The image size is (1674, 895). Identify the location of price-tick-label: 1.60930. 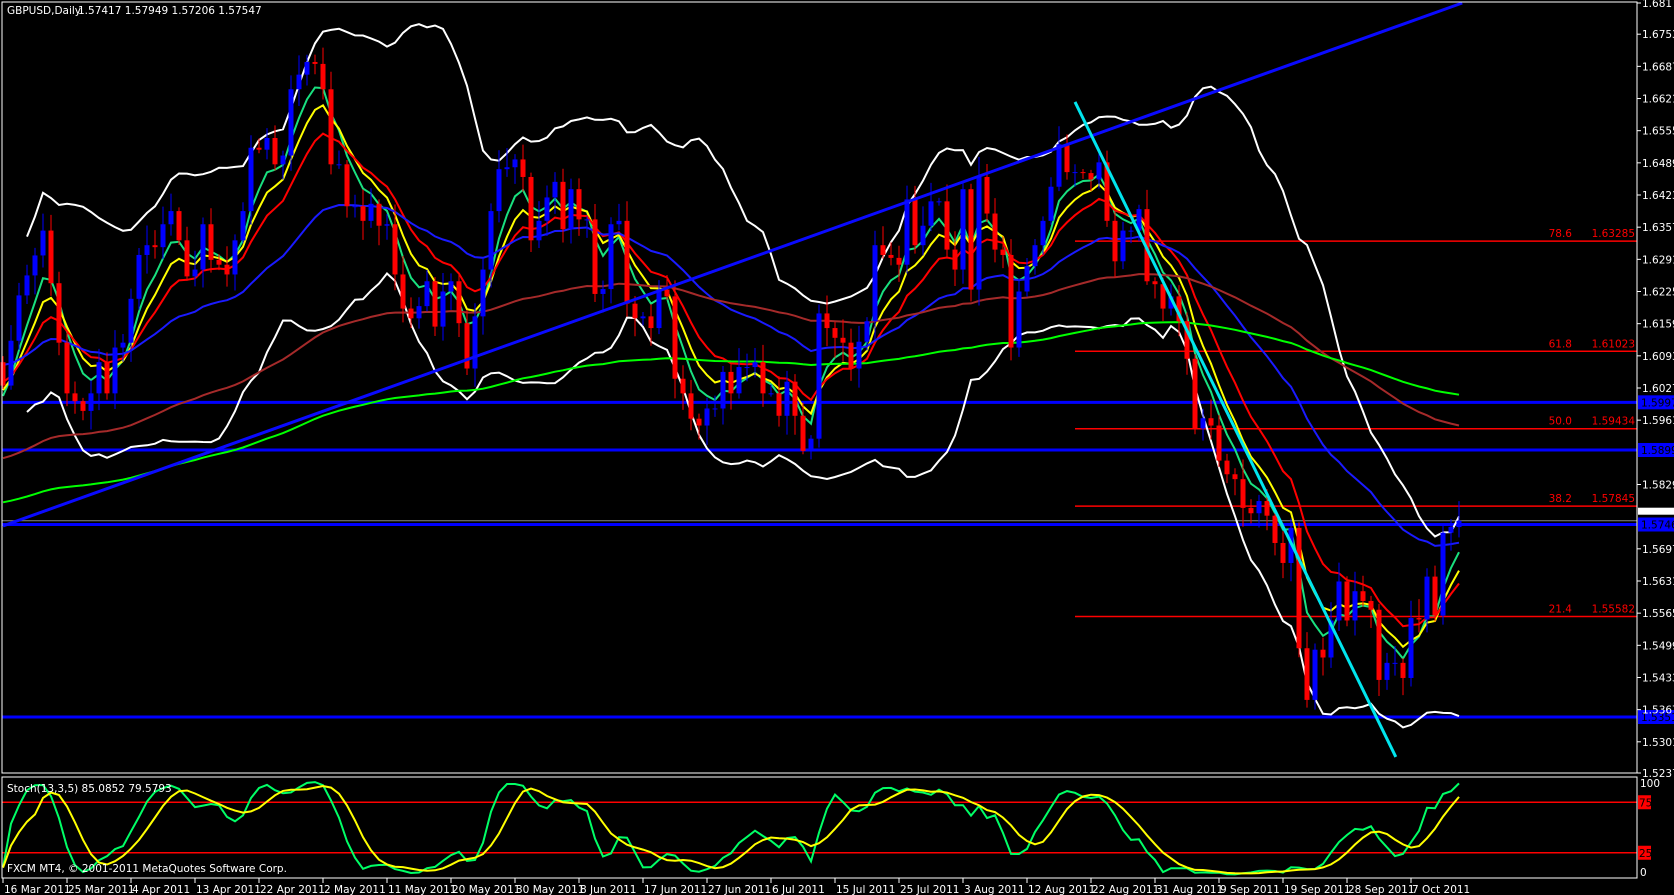
(1658, 357).